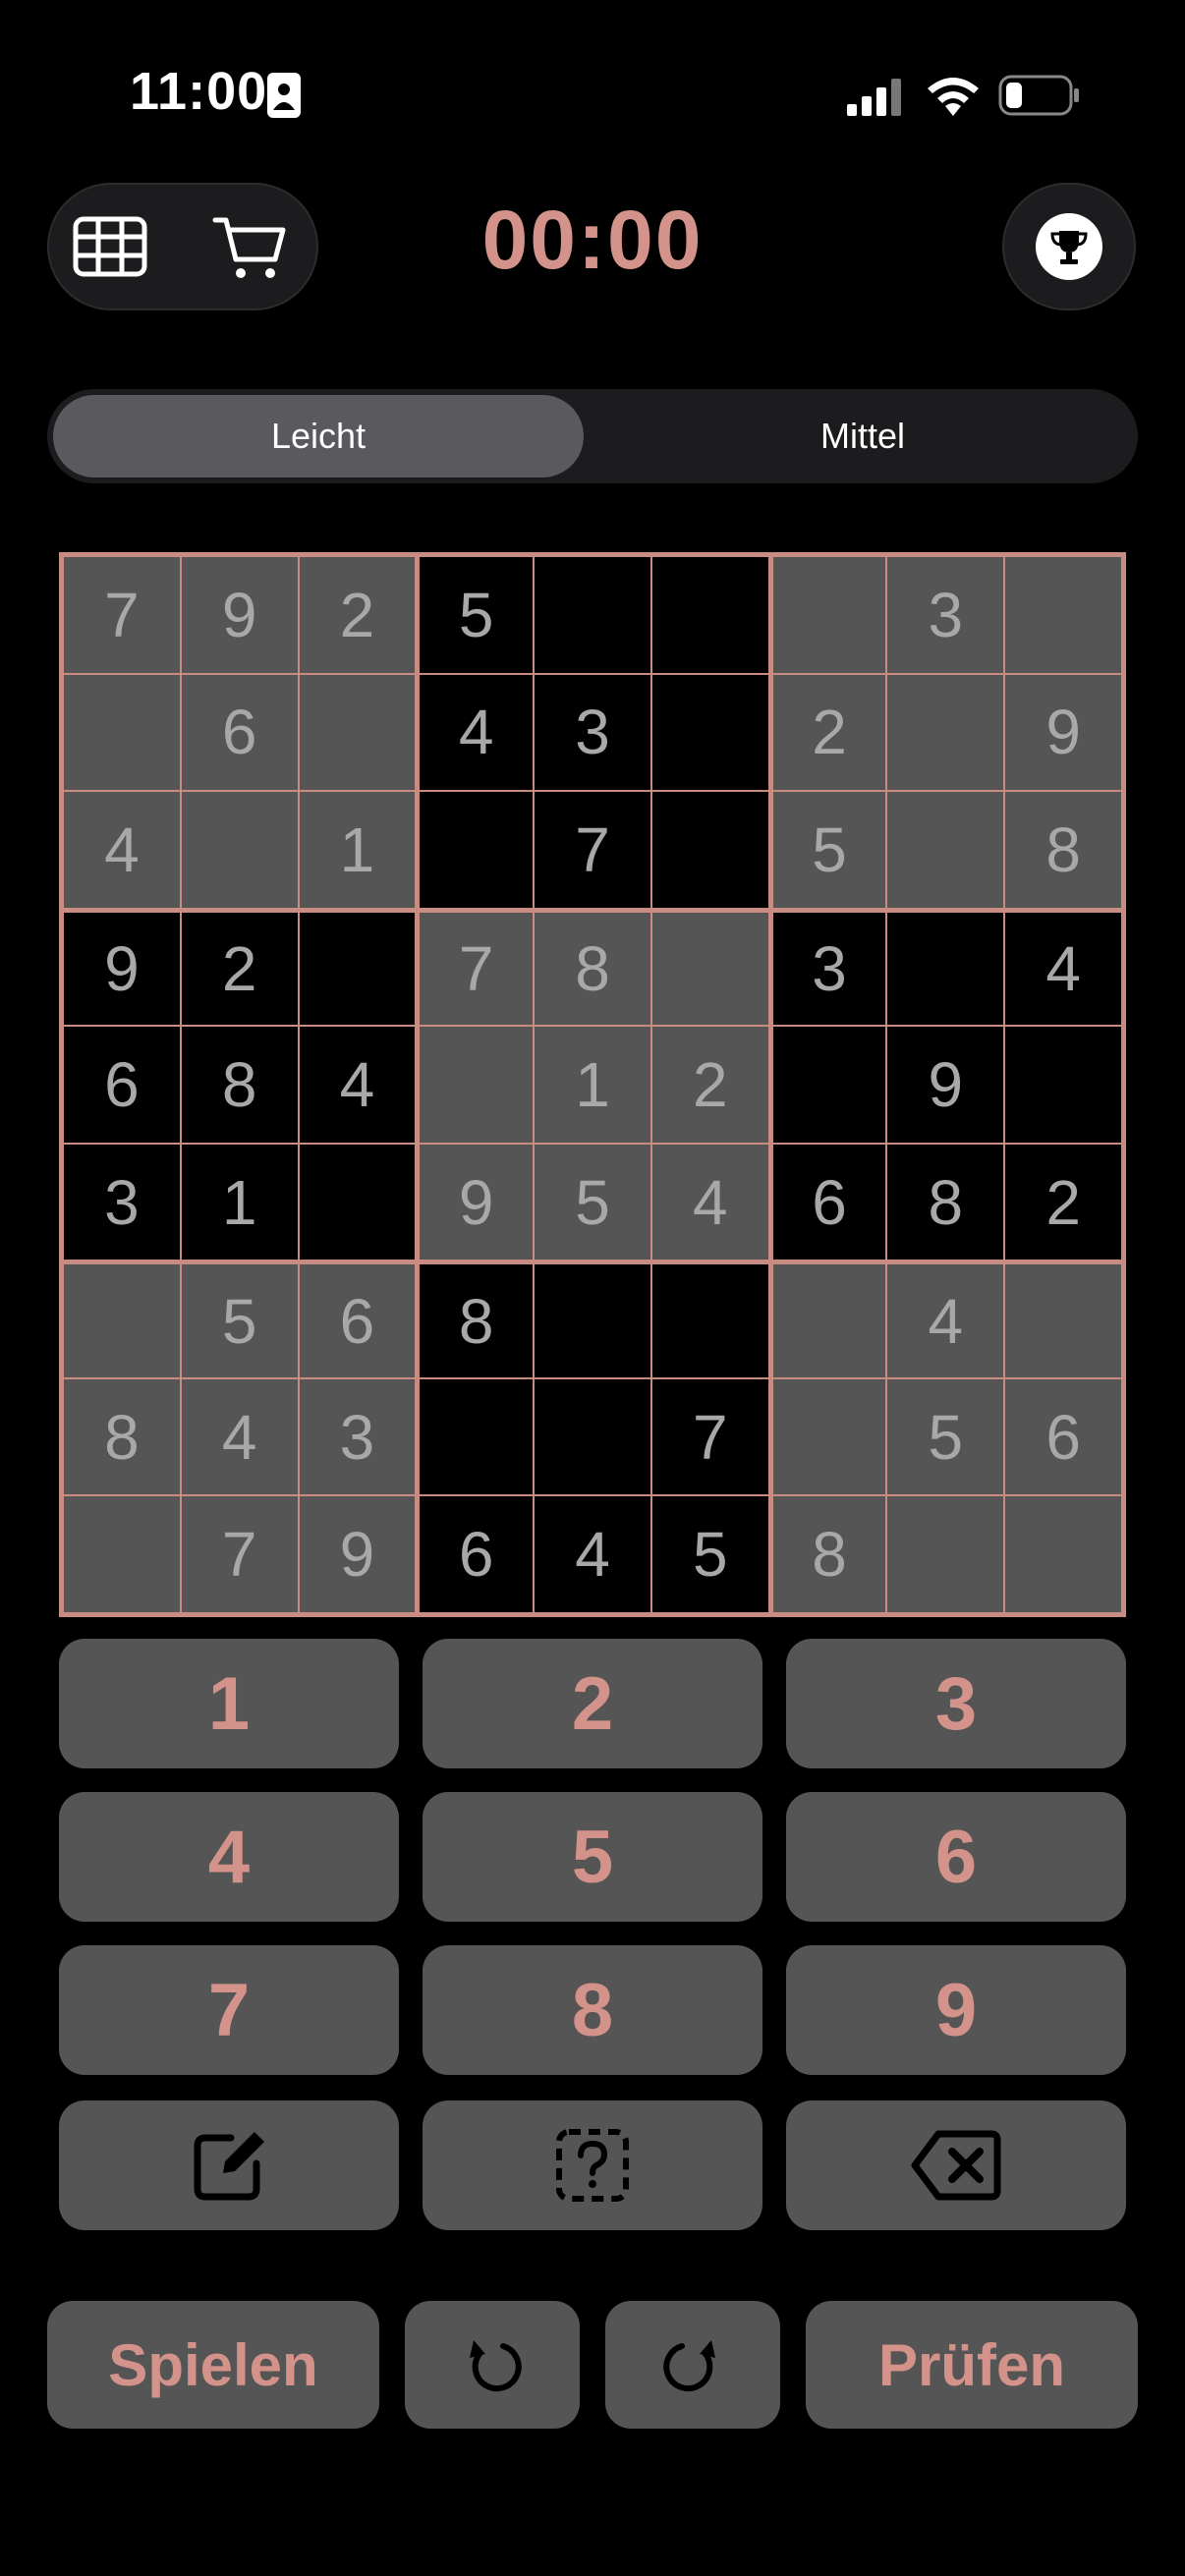 This screenshot has height=2576, width=1185. Describe the element at coordinates (319, 436) in the screenshot. I see `tab-leicht: Leicht` at that location.